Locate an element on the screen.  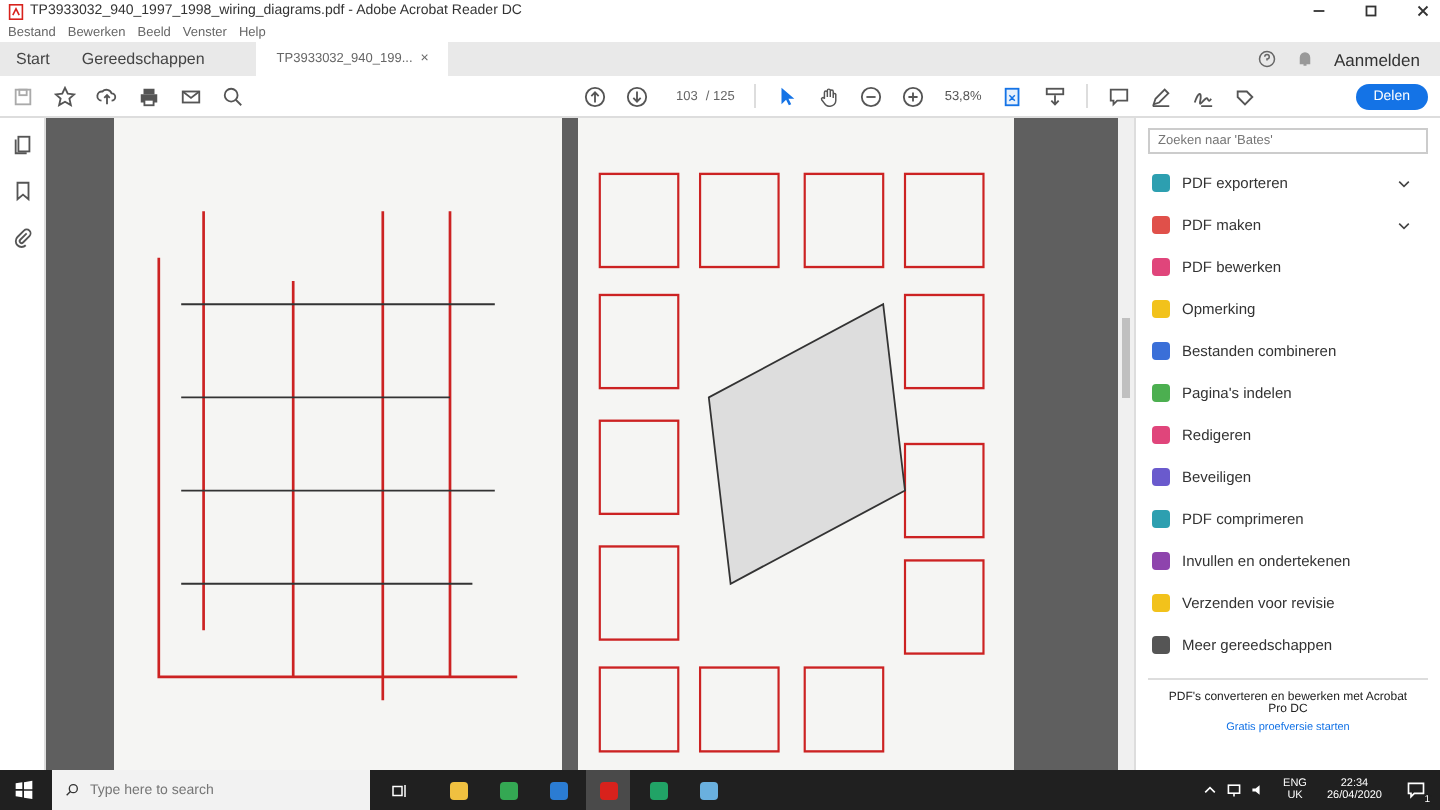
help-icon is located at coordinates (1266, 59).